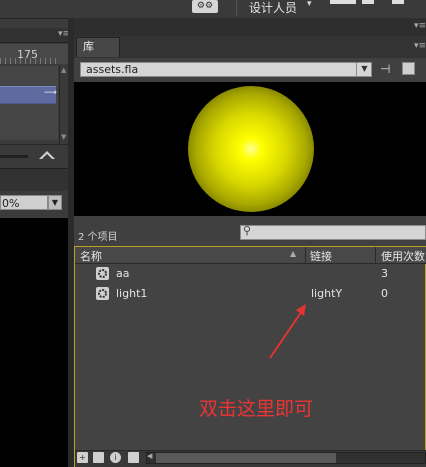 The height and width of the screenshot is (467, 426). I want to click on toolbar-divider, so click(236, 8).